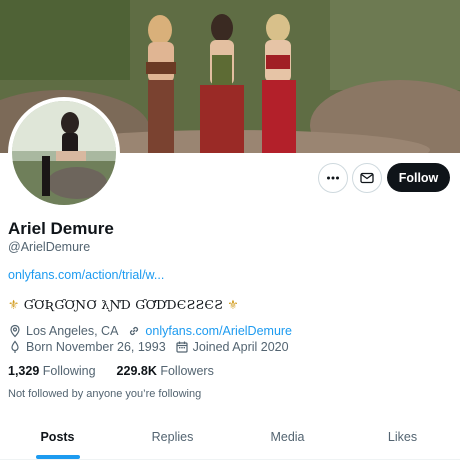  I want to click on profile-meta-row: Born November 26, 1993 Joined April 2020, so click(148, 347).